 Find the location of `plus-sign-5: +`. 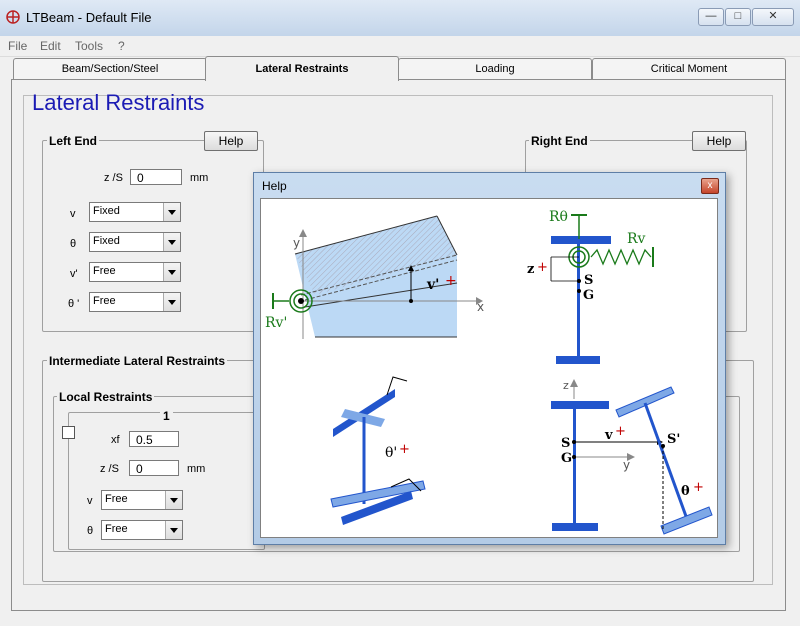

plus-sign-5: + is located at coordinates (698, 487).